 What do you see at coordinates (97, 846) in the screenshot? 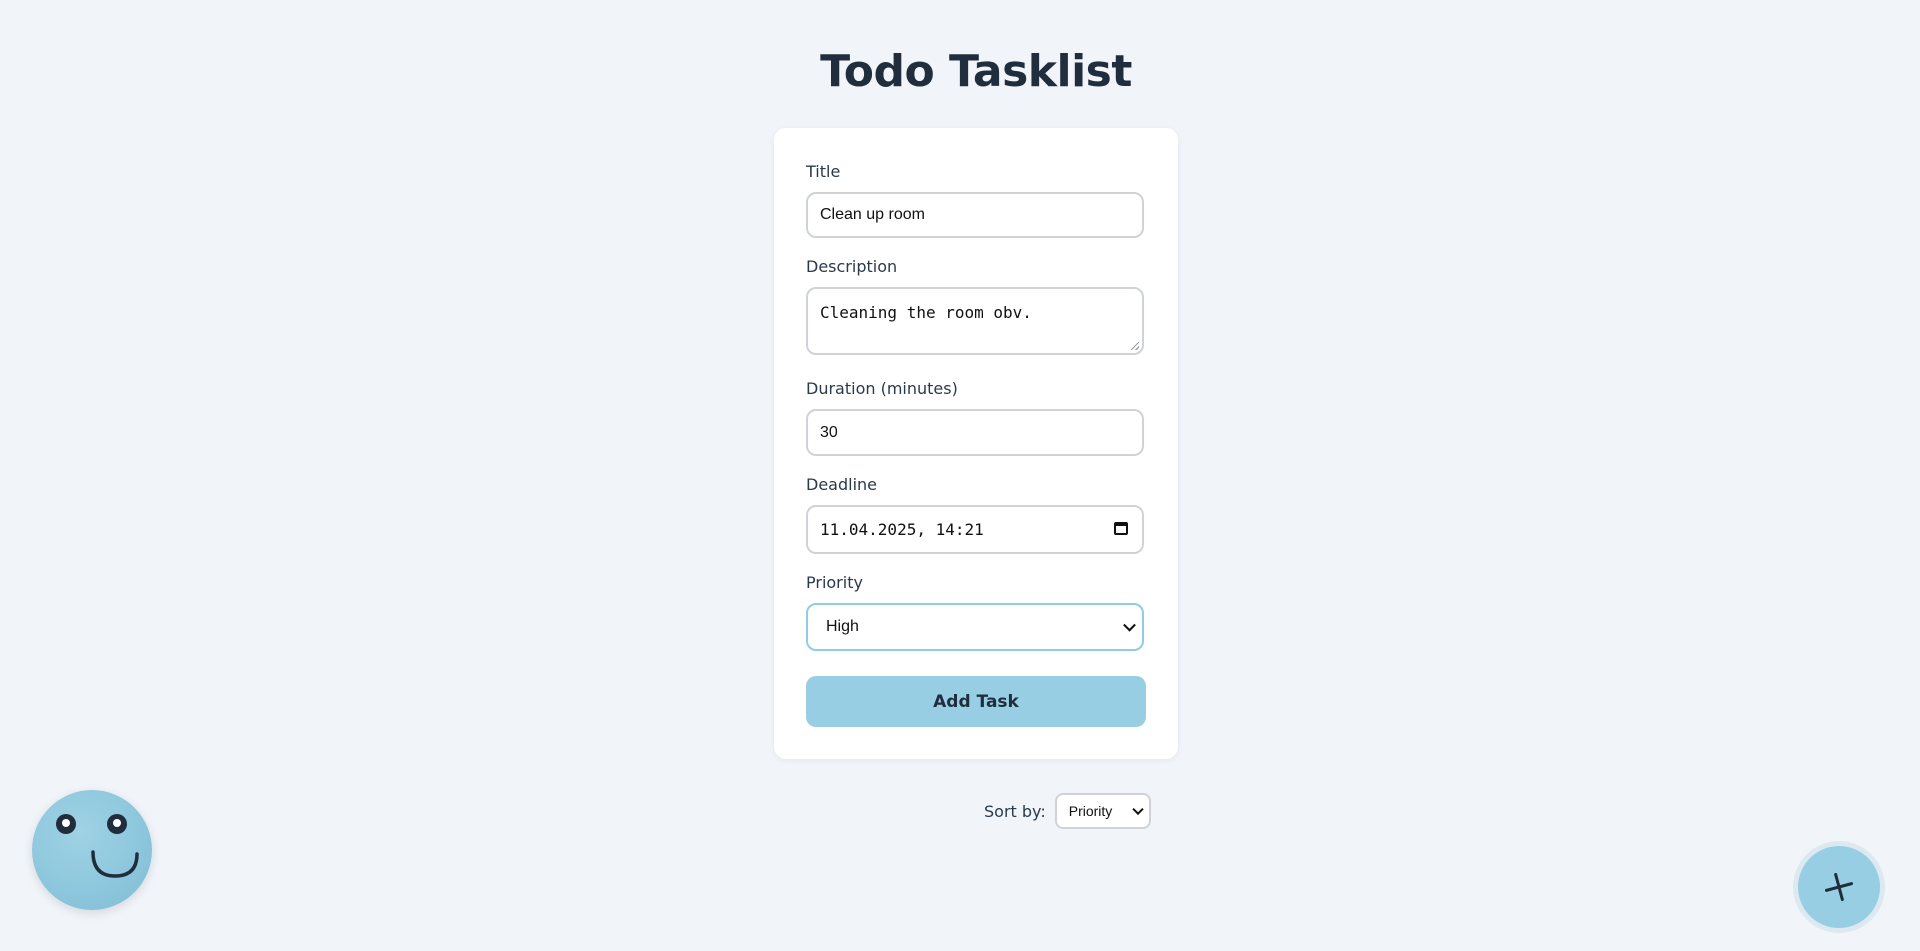
I see `smiley-face-graphic` at bounding box center [97, 846].